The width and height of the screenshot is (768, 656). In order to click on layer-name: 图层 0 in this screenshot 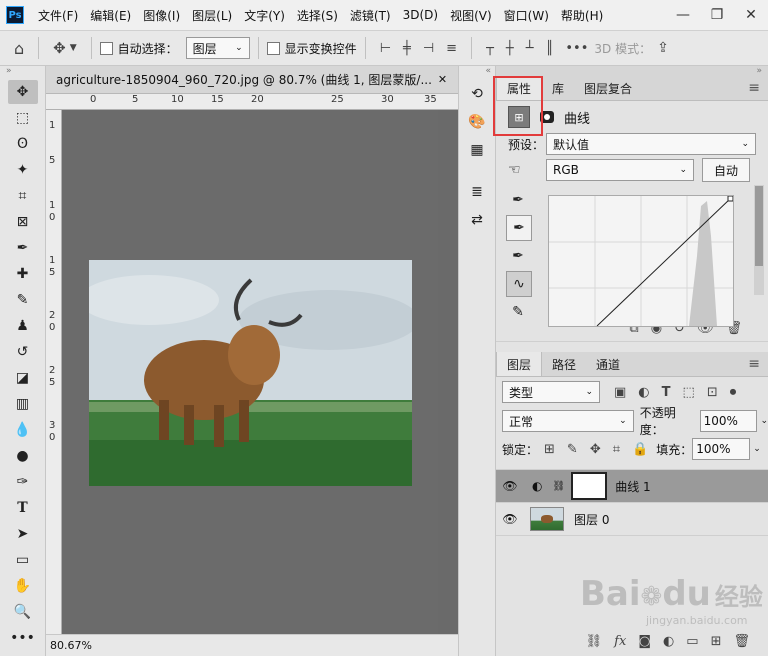, I will do `click(591, 519)`.